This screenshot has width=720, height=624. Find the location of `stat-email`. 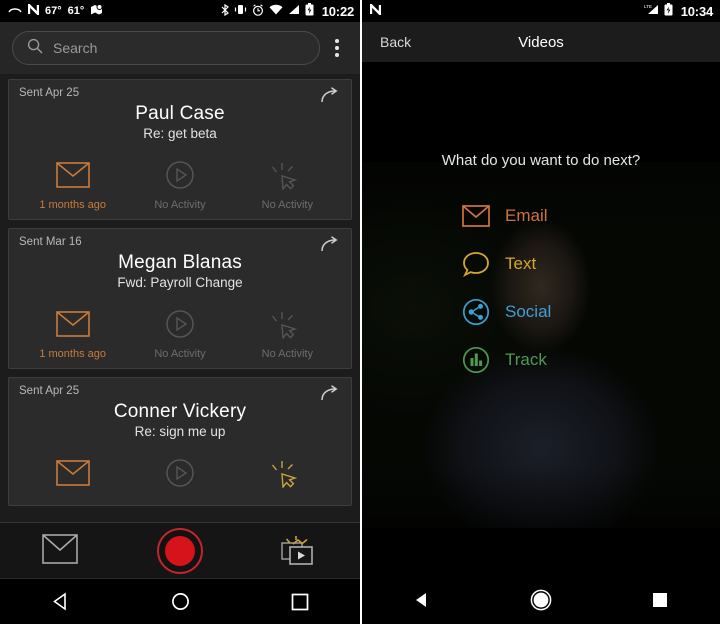

stat-email is located at coordinates (72, 476).